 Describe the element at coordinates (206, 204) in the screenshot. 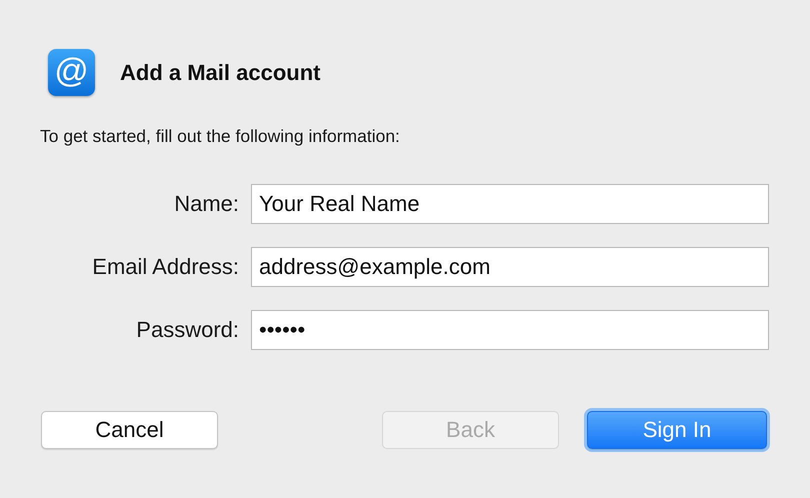

I see `field-label: Name:` at that location.